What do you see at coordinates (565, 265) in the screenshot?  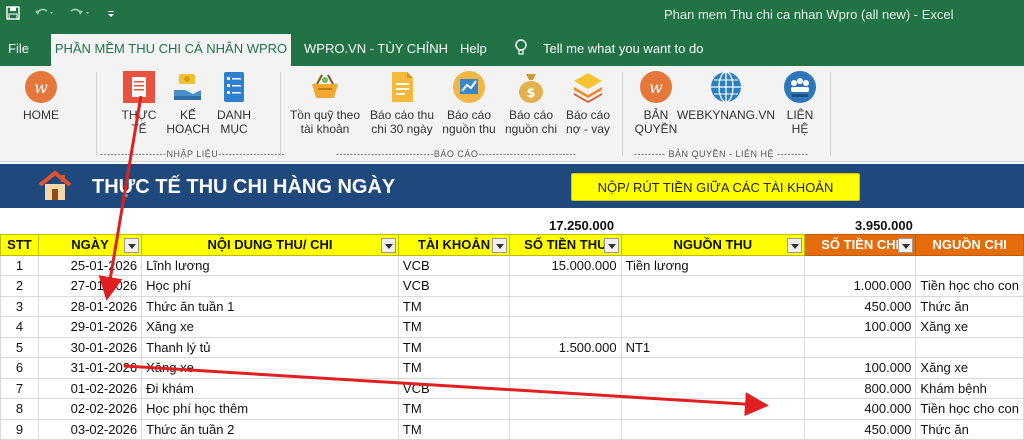 I see `cell-income-amount: 15.000.000` at bounding box center [565, 265].